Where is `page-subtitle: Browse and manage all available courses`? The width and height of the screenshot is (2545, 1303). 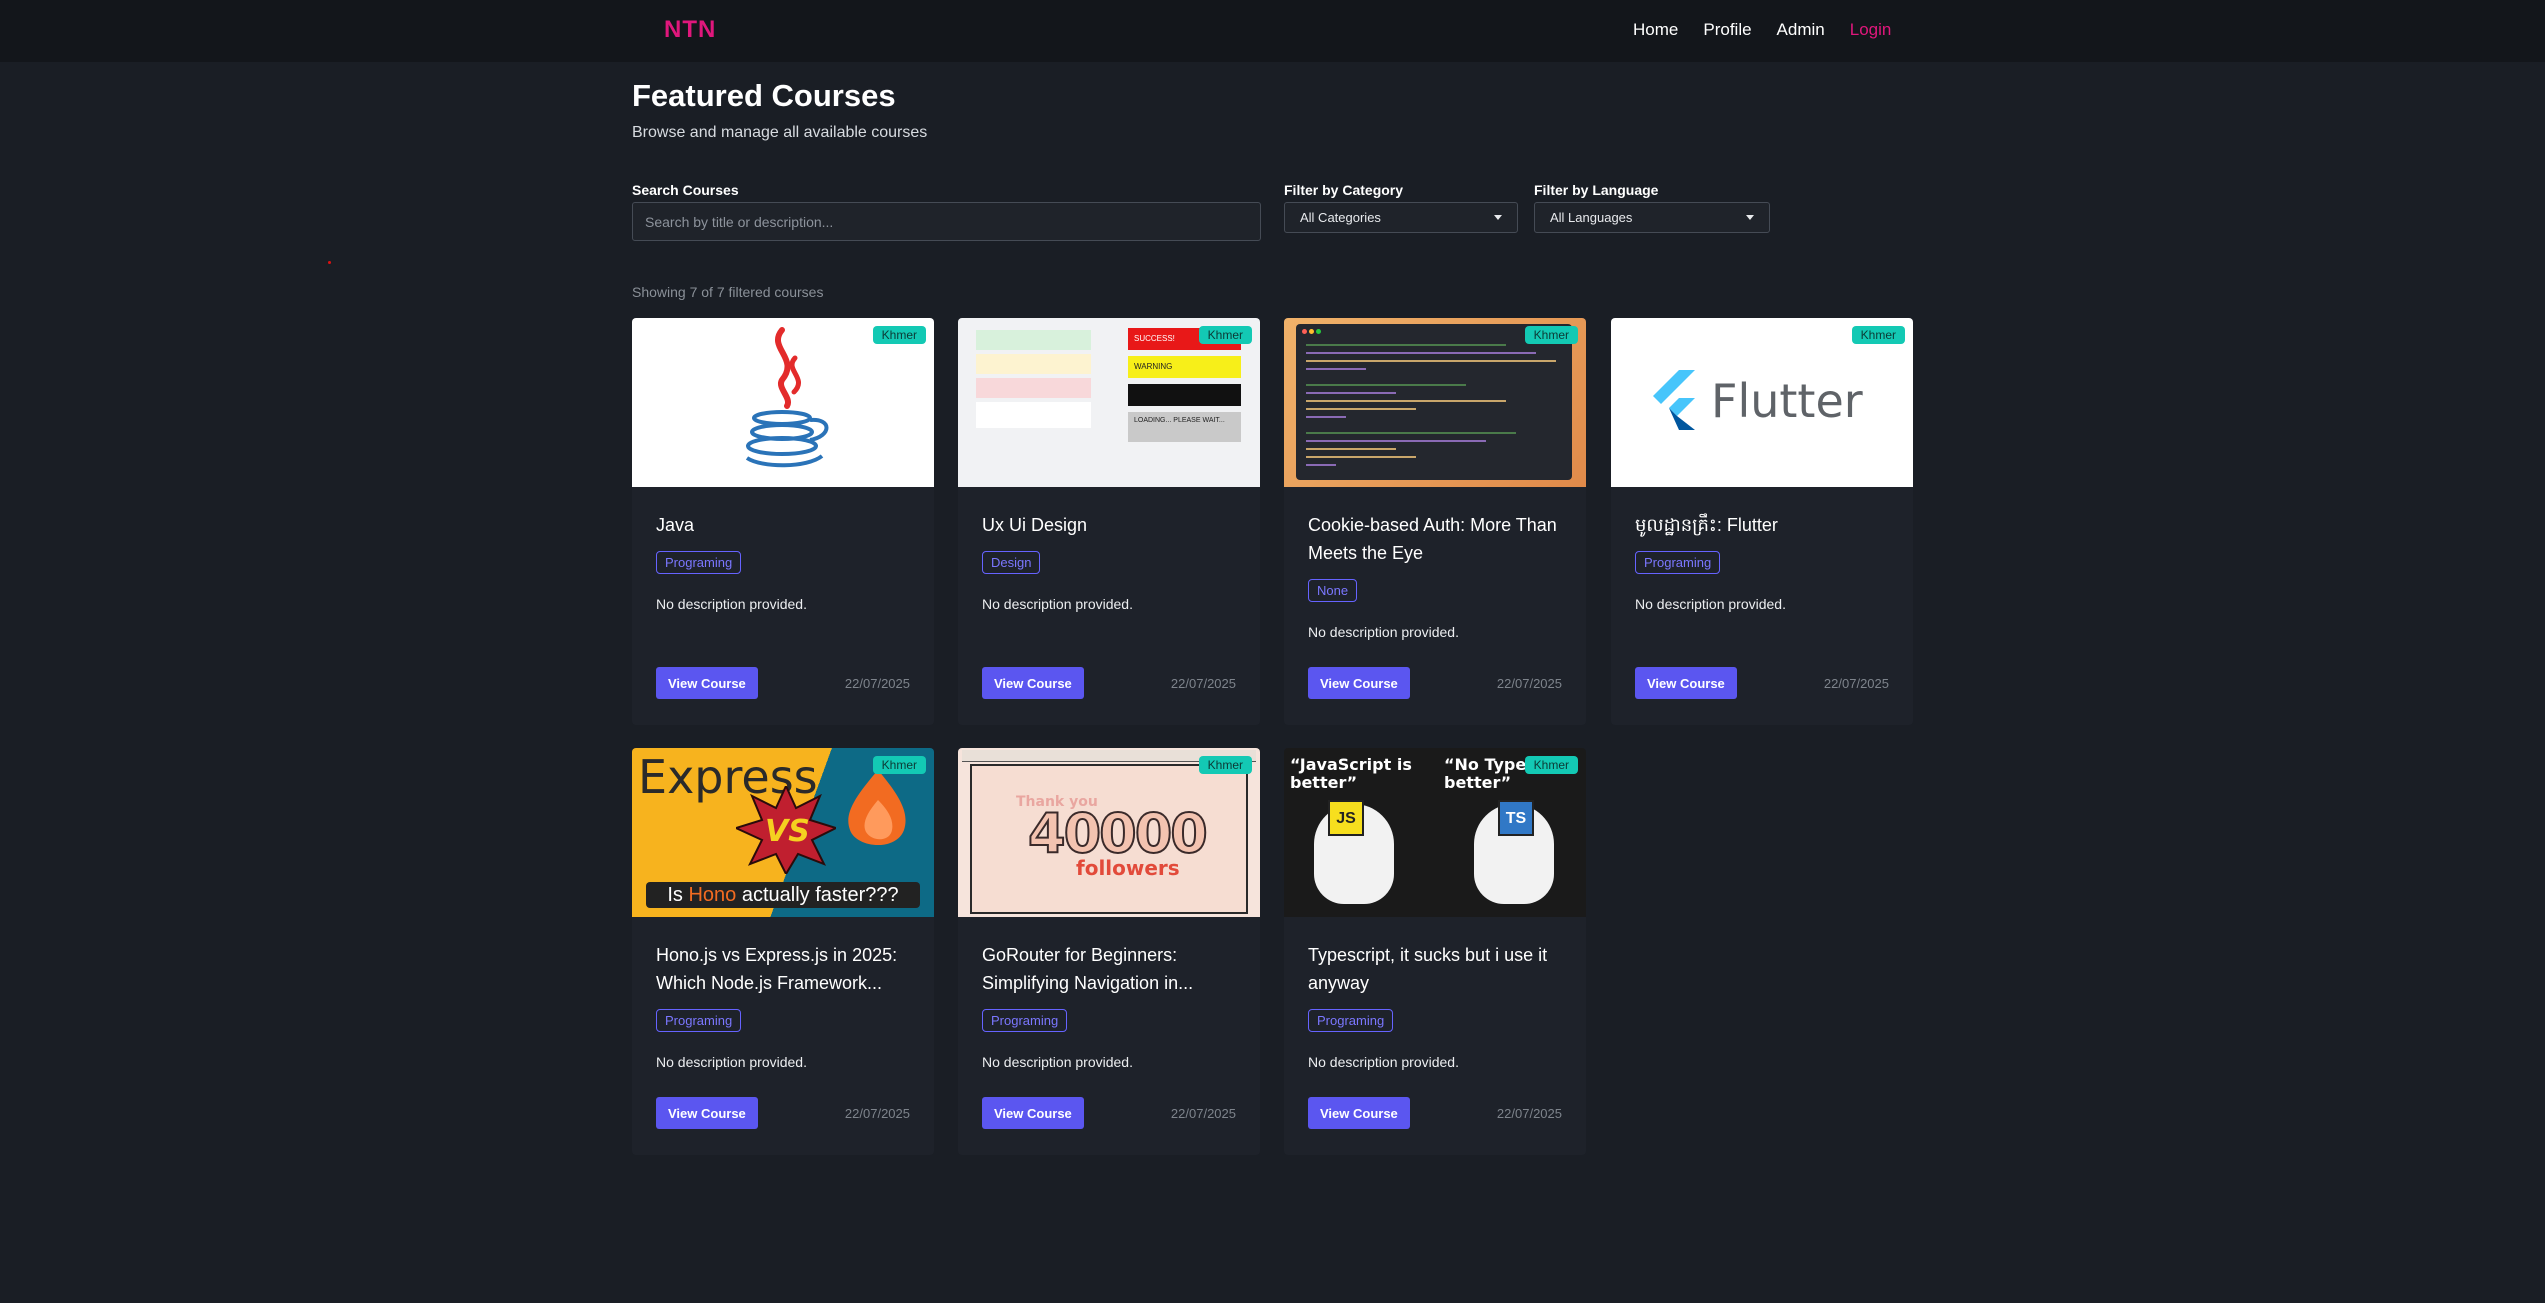
page-subtitle: Browse and manage all available courses is located at coordinates (780, 132).